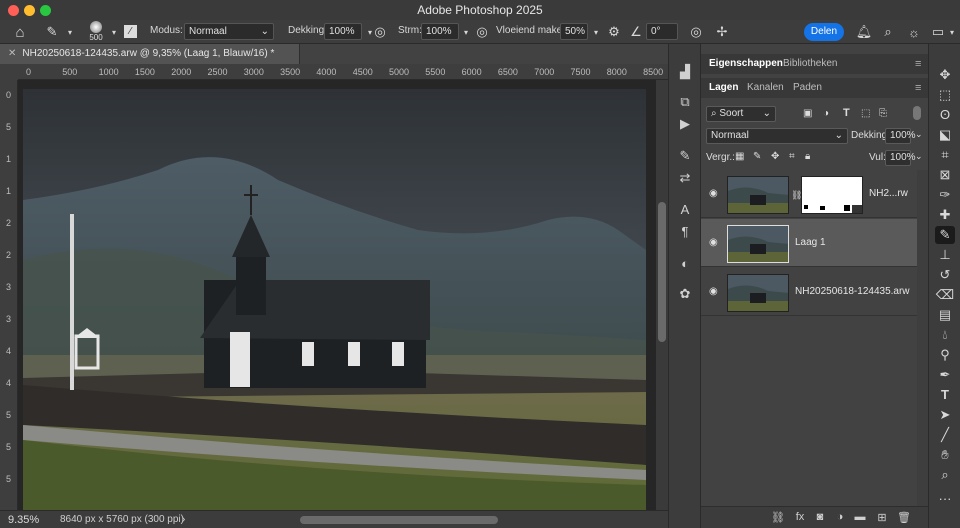  I want to click on character-icon: A, so click(685, 210).